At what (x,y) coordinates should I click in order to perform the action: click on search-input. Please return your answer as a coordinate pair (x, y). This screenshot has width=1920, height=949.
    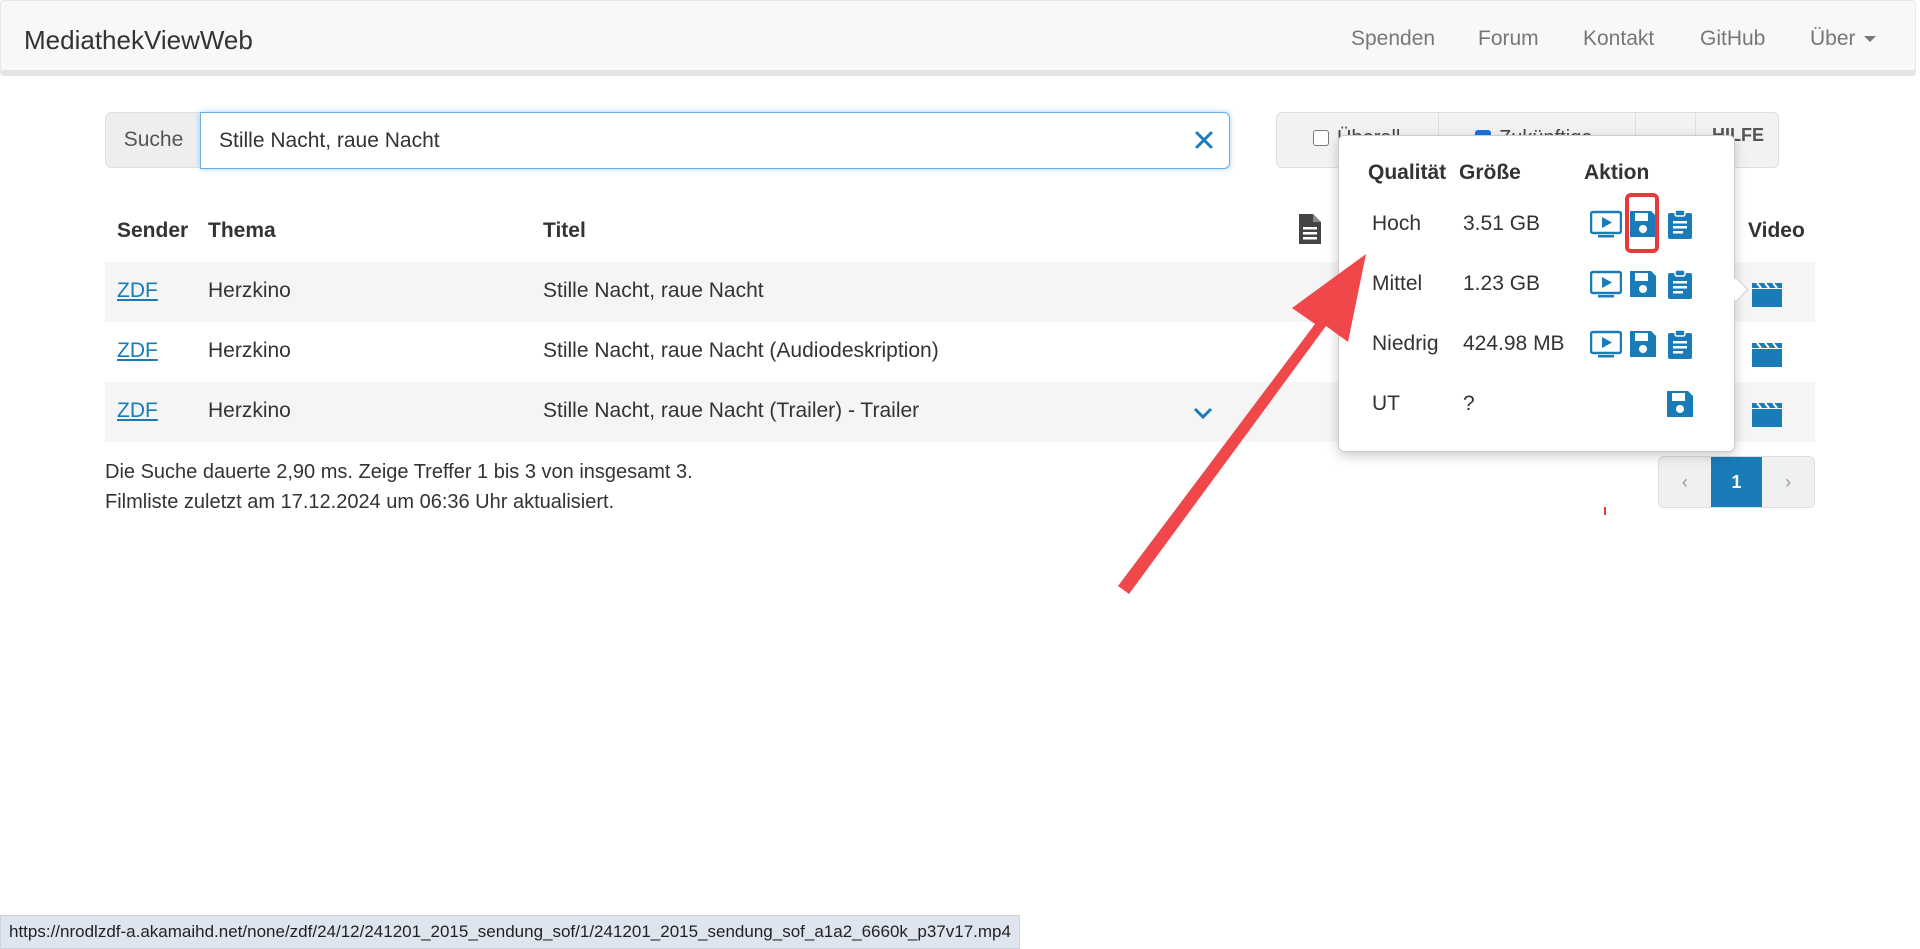
    Looking at the image, I should click on (715, 140).